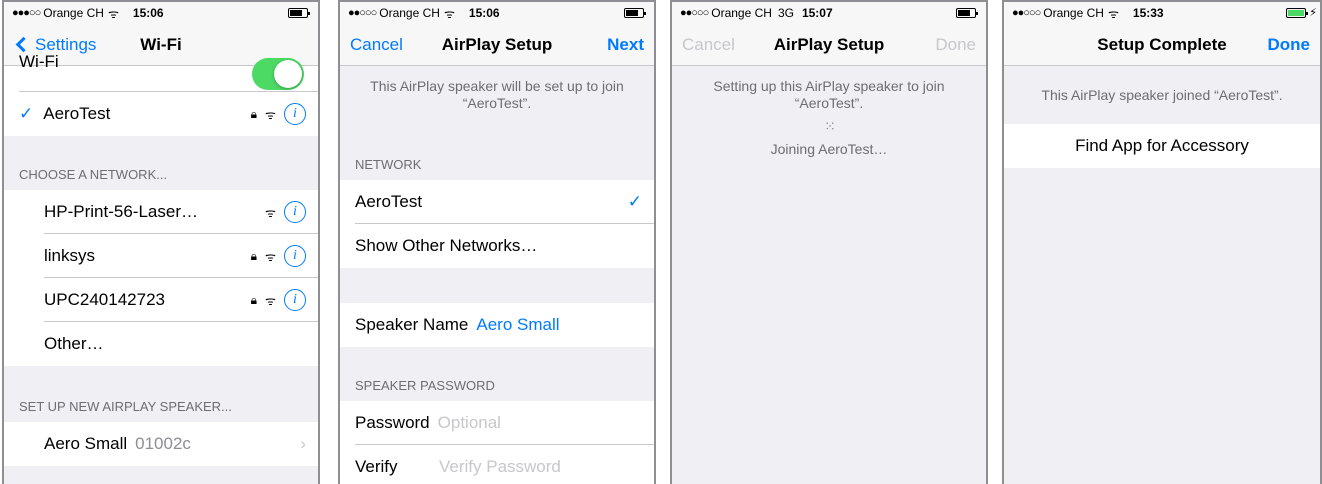 This screenshot has height=484, width=1322. I want to click on nav-bar: Cancel AirPlay Setup Next, so click(497, 45).